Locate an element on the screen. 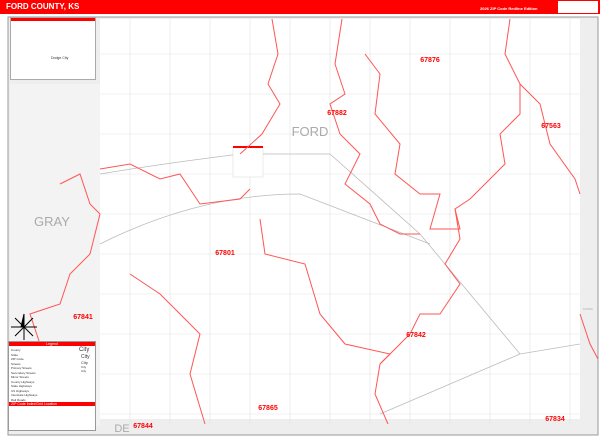 This screenshot has height=436, width=600. legend-item: Primary Streets is located at coordinates (21, 368).